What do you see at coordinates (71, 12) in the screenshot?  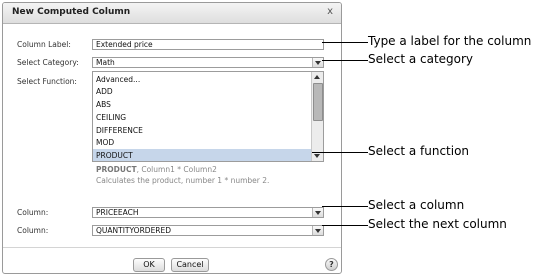 I see `dialog-title: New Computed Column` at bounding box center [71, 12].